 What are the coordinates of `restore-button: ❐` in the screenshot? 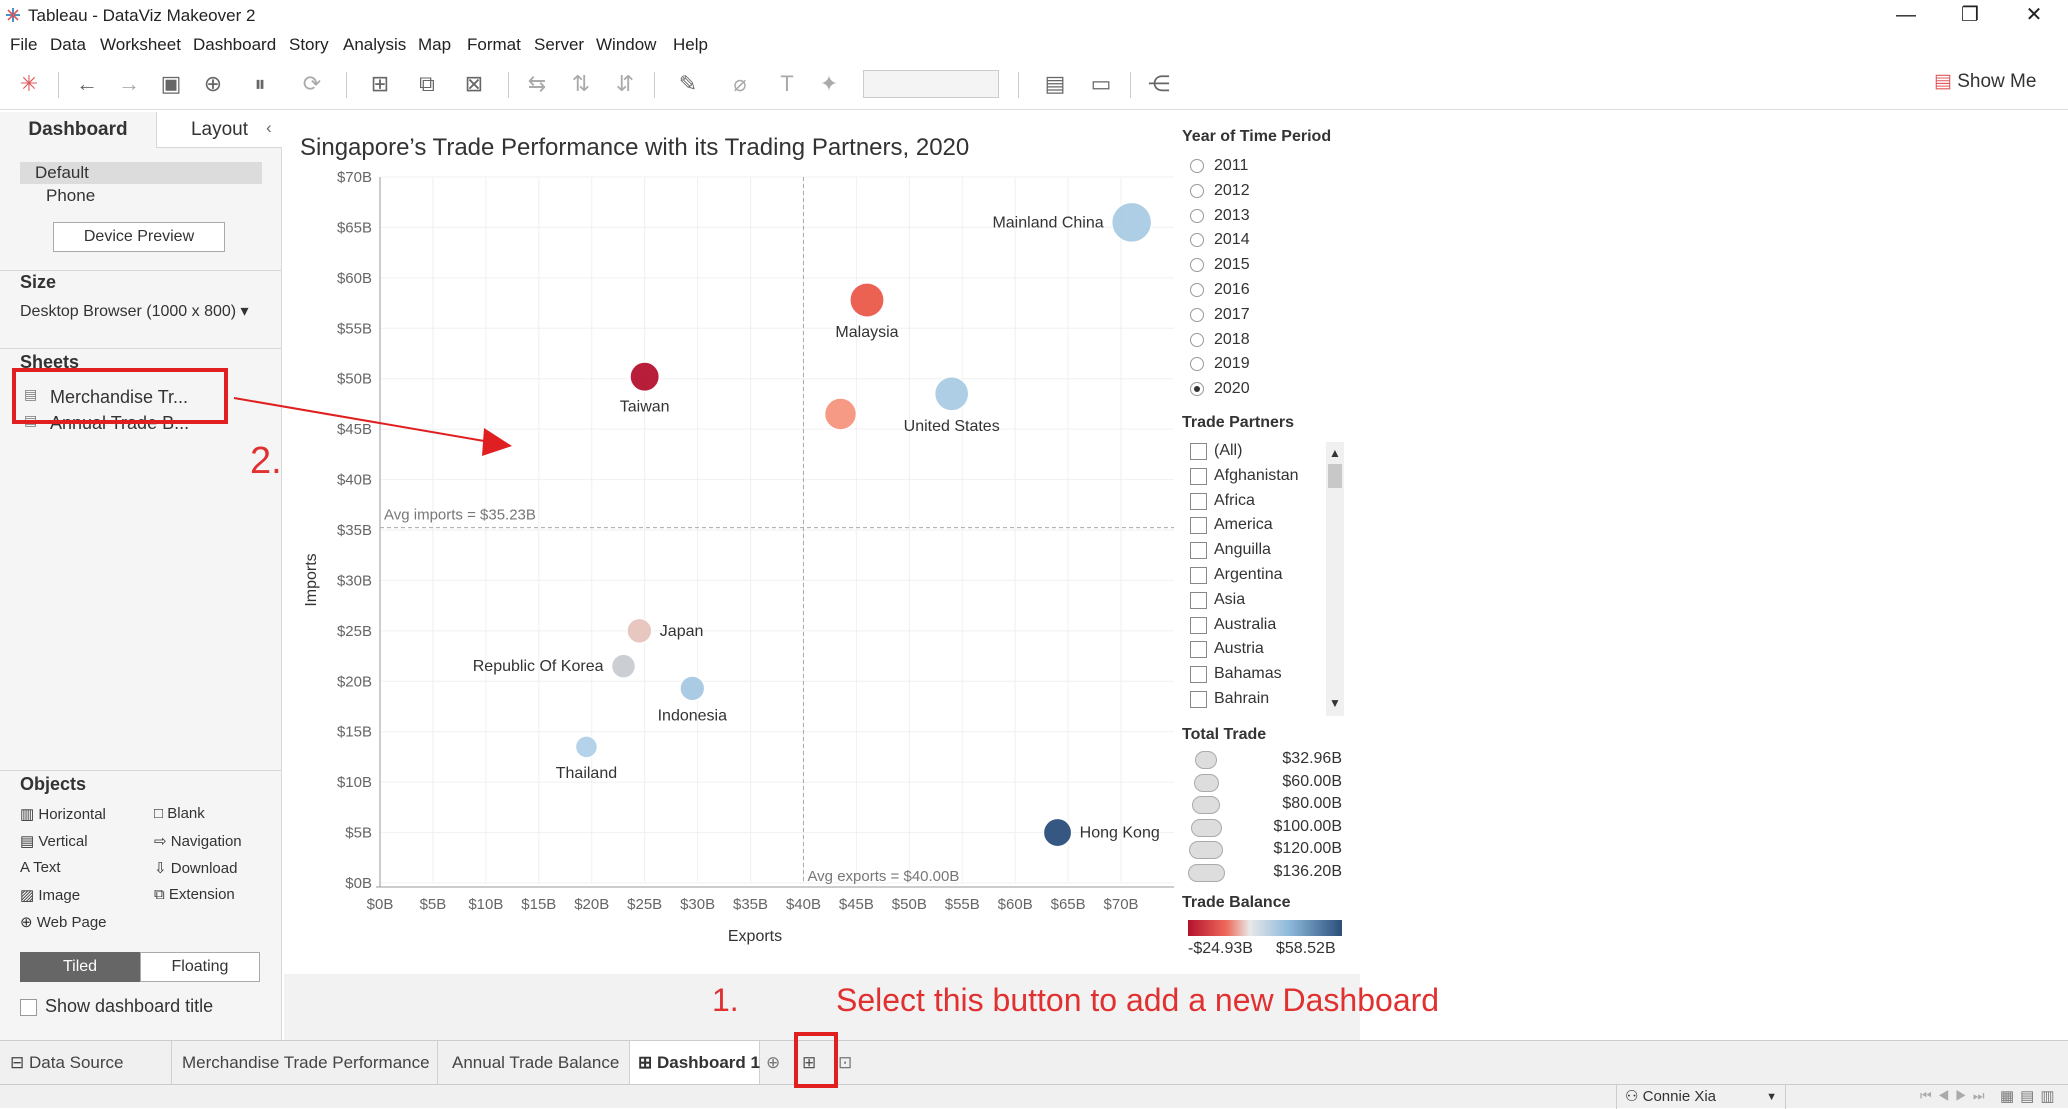 It's located at (1970, 15).